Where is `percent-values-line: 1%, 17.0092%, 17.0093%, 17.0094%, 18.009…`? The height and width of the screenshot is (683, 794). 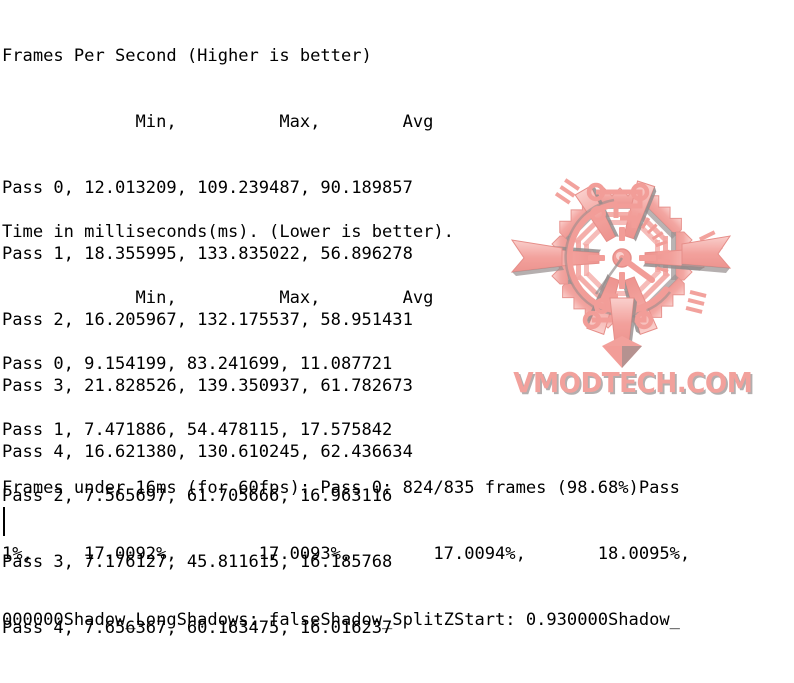 percent-values-line: 1%, 17.0092%, 17.0093%, 17.0094%, 18.009… is located at coordinates (346, 554).